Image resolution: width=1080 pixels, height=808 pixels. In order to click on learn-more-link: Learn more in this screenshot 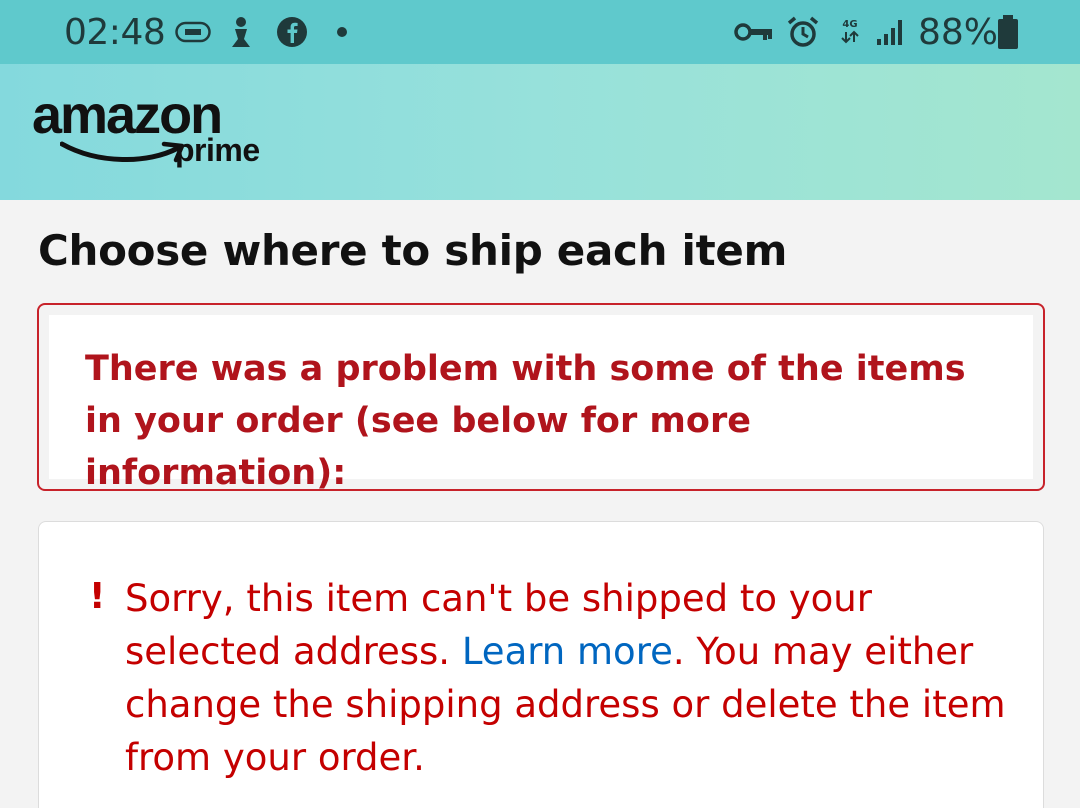, I will do `click(567, 651)`.